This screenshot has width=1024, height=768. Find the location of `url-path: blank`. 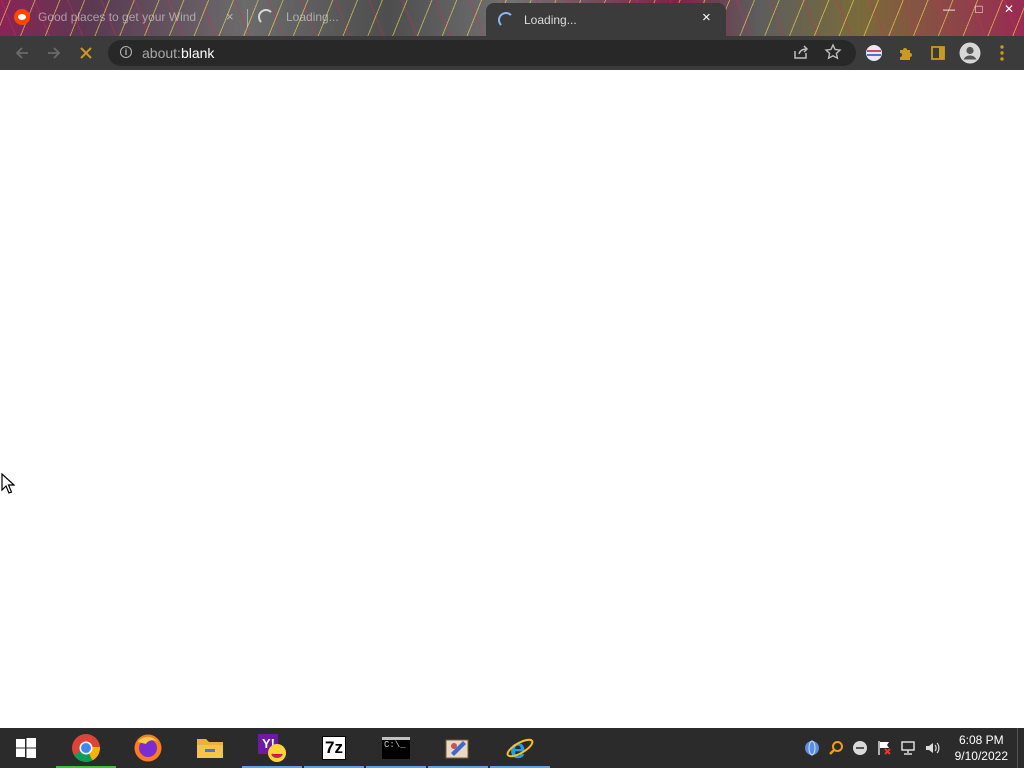

url-path: blank is located at coordinates (197, 53).